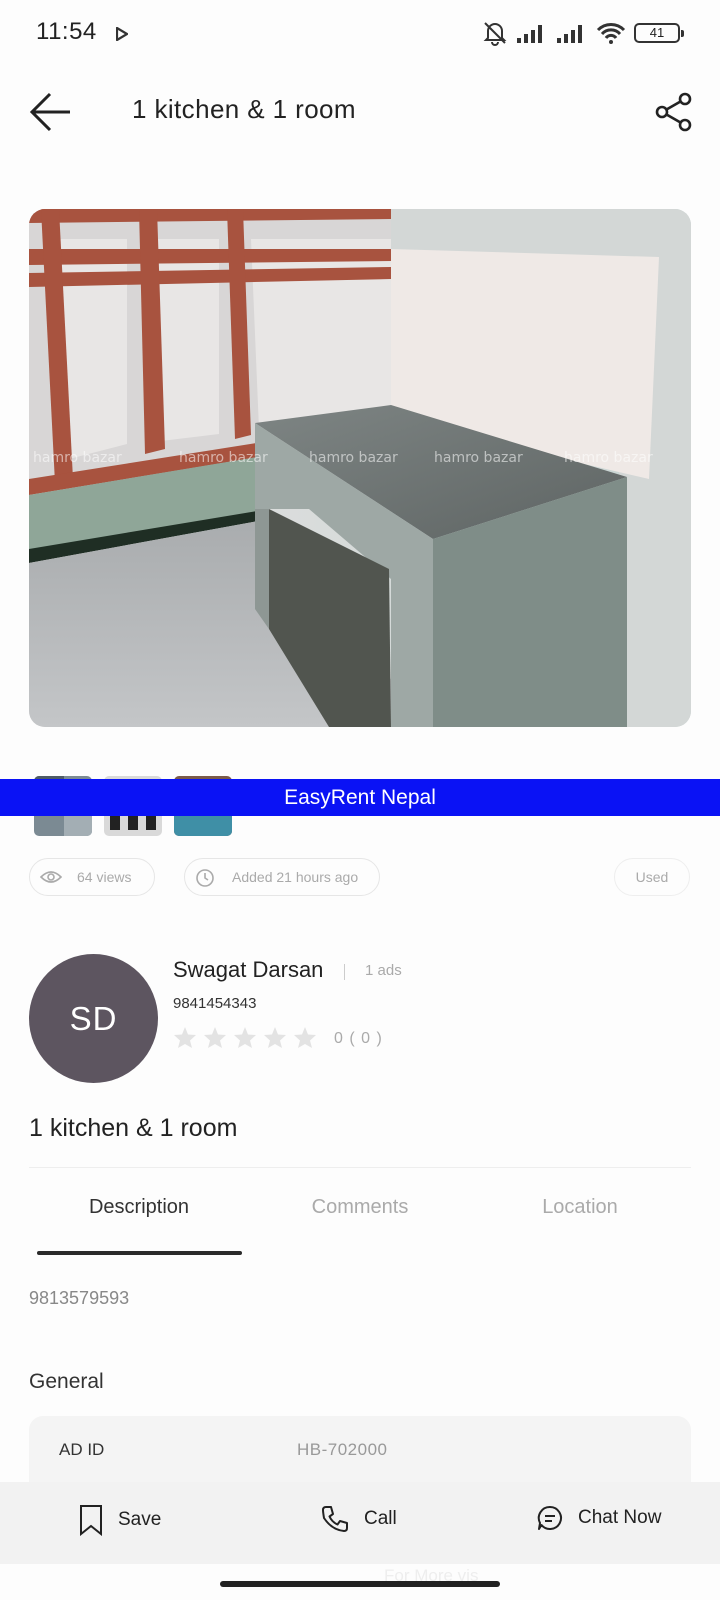 This screenshot has height=1600, width=720. I want to click on tab-active-indicator, so click(139, 1253).